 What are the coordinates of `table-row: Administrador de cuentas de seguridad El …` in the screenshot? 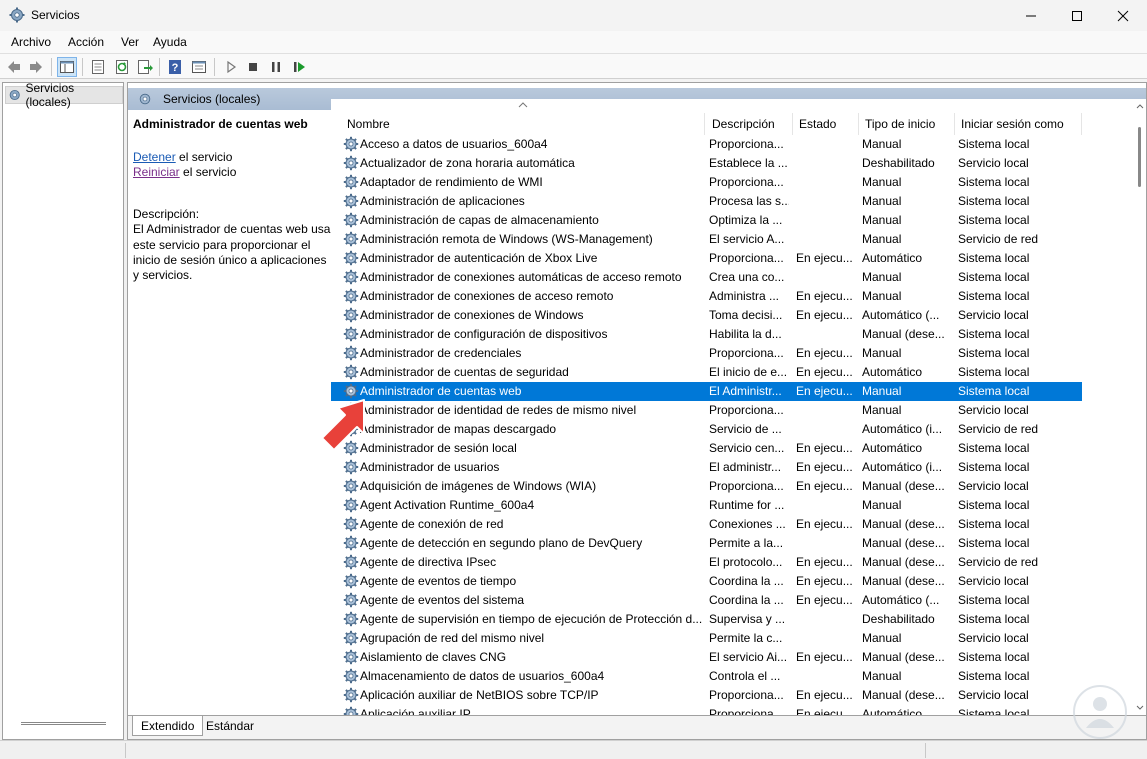 It's located at (706, 372).